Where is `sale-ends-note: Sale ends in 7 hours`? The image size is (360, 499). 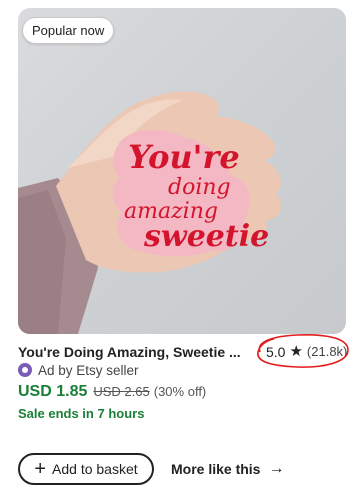 sale-ends-note: Sale ends in 7 hours is located at coordinates (81, 413).